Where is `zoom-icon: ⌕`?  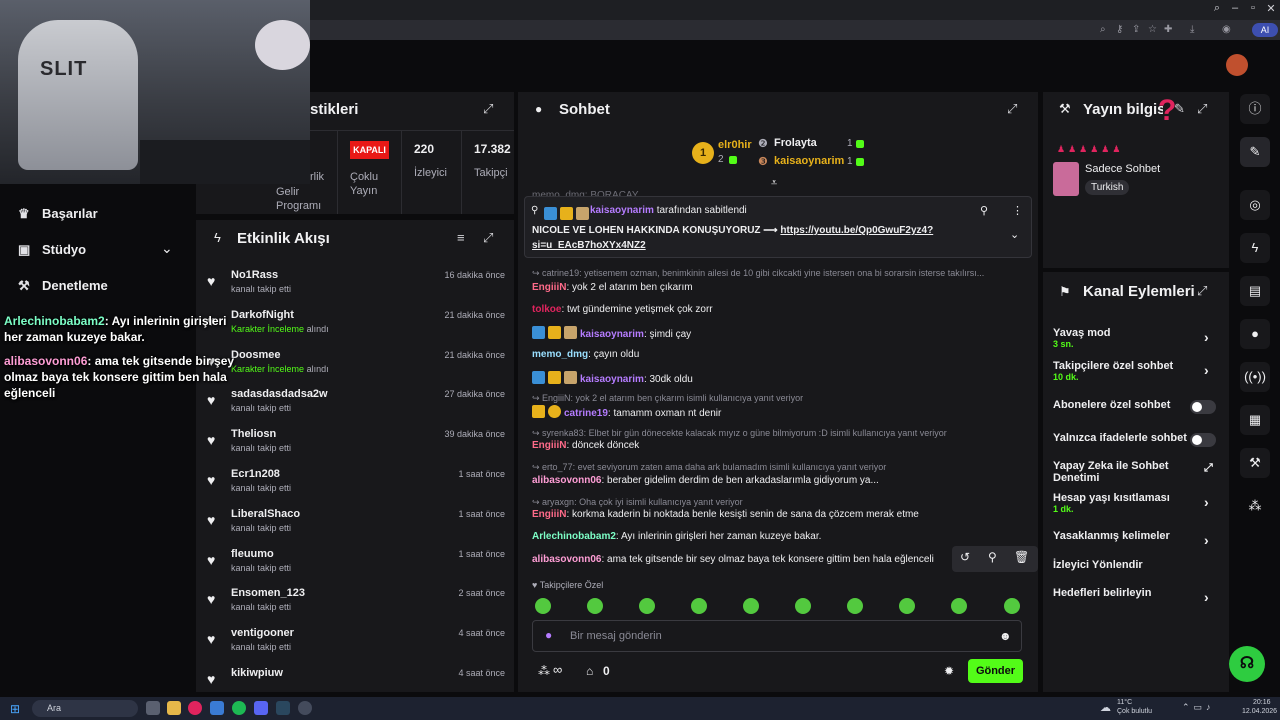
zoom-icon: ⌕ is located at coordinates (1103, 29).